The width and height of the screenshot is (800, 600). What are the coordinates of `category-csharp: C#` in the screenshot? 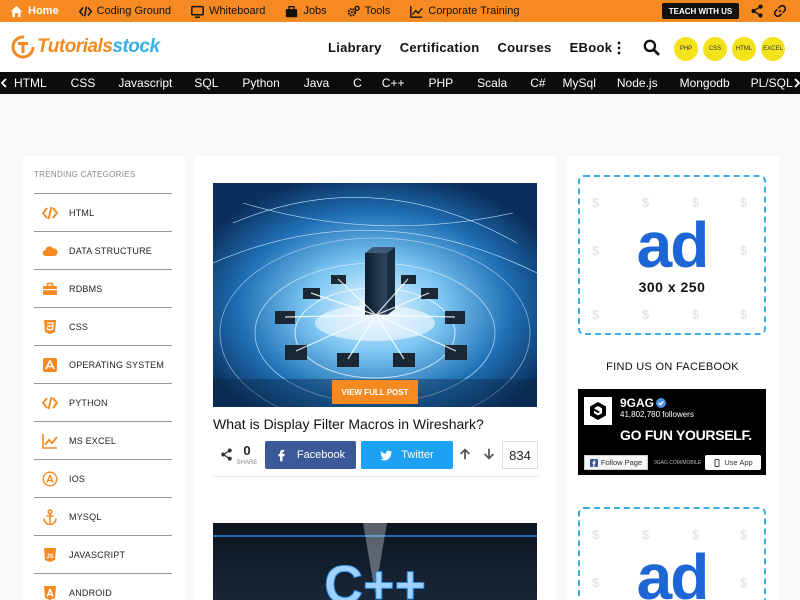 It's located at (537, 83).